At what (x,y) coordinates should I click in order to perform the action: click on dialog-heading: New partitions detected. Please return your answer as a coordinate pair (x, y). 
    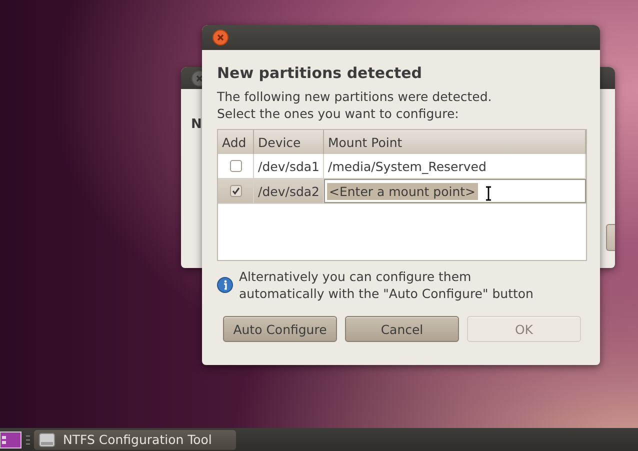
    Looking at the image, I should click on (320, 73).